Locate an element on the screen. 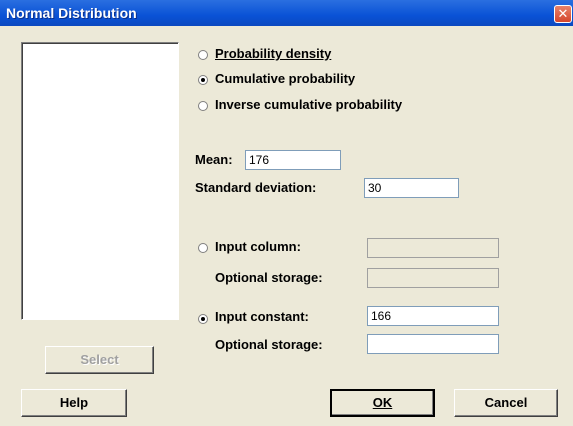  constant-optional-storage-field is located at coordinates (433, 344).